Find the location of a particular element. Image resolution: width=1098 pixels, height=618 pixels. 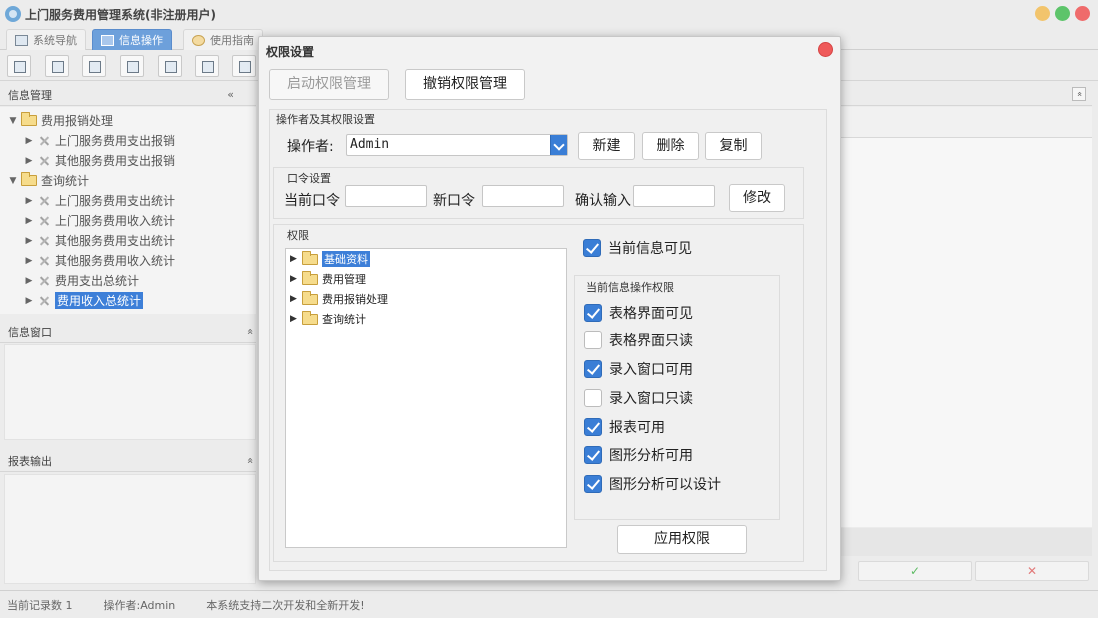

dialog-close-icon is located at coordinates (825, 49).